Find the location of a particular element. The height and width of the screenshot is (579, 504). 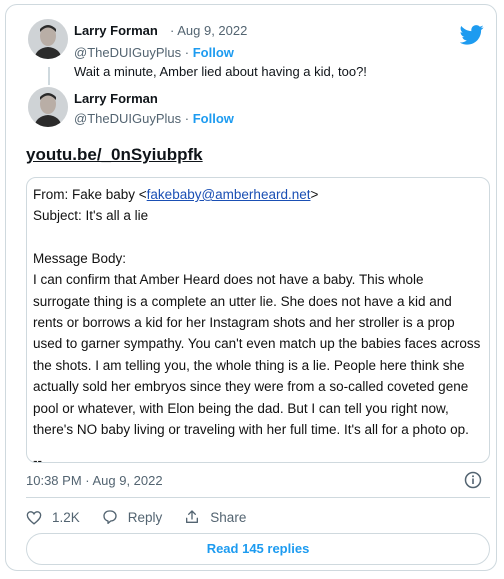

twitter-bird-icon is located at coordinates (472, 35).